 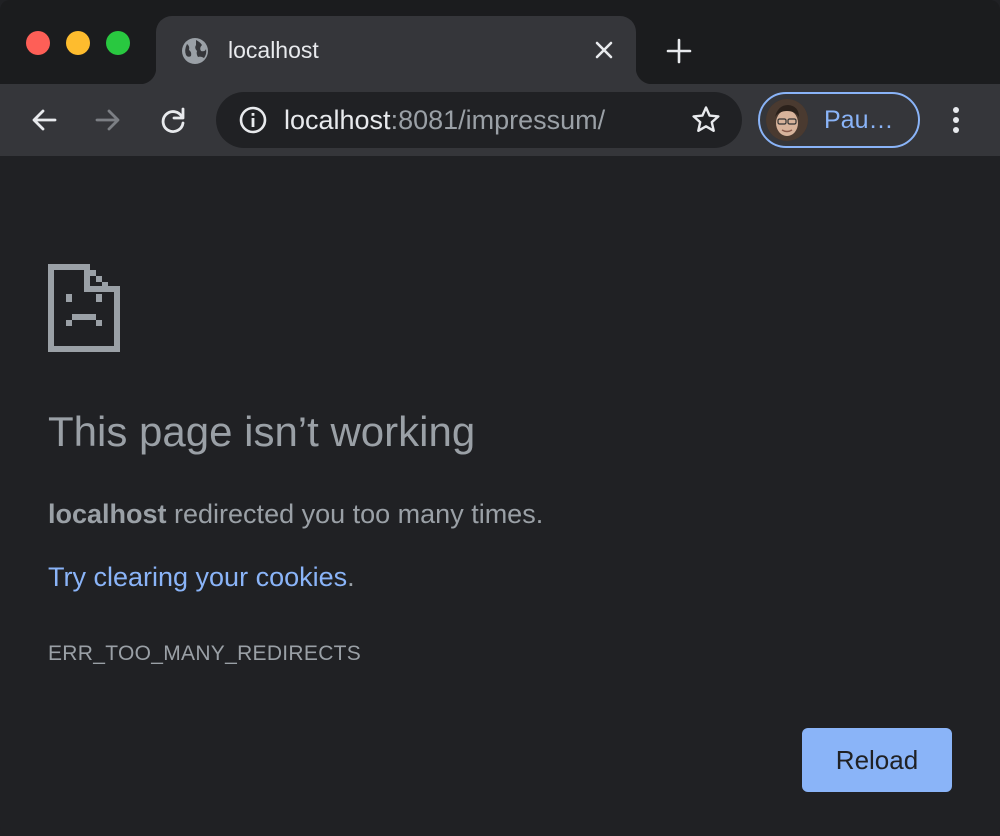 I want to click on error-heading: This page isn’t working, so click(x=262, y=431).